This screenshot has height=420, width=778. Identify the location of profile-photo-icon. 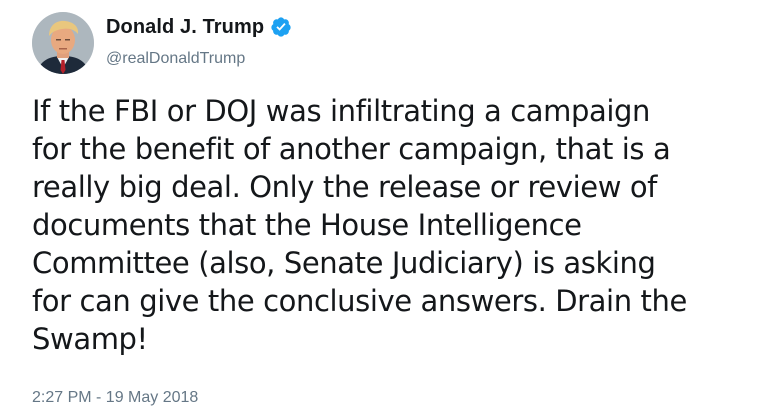
(63, 43).